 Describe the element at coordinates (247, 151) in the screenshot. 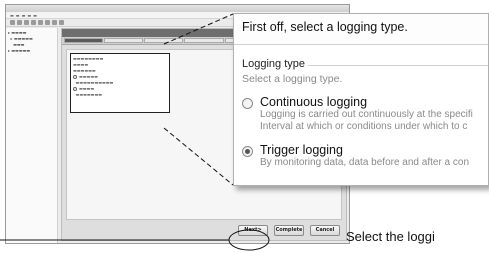

I see `radio-button-selected` at that location.